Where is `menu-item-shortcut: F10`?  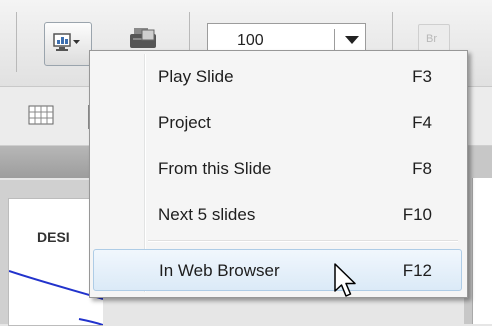
menu-item-shortcut: F10 is located at coordinates (417, 214).